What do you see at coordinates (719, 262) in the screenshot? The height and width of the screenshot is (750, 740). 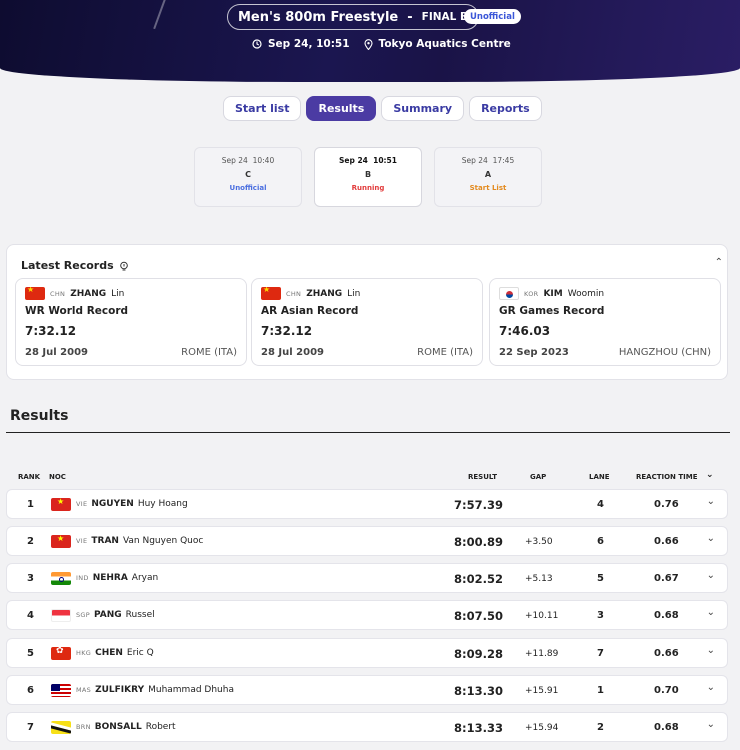 I see `chevron-up-icon: ⌃` at bounding box center [719, 262].